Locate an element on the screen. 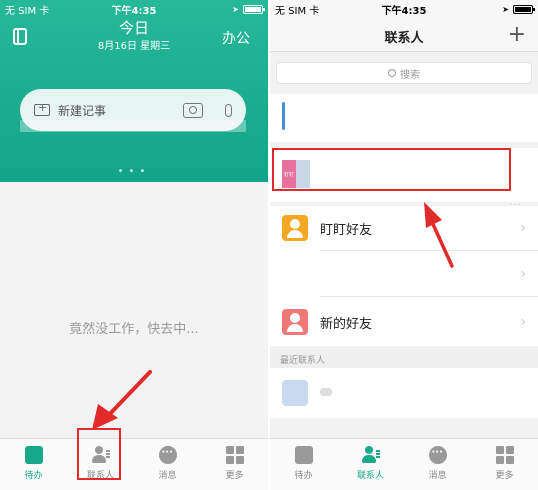  contact-list: 盯盯好友 ··· › › 新的好友 › is located at coordinates (404, 273).